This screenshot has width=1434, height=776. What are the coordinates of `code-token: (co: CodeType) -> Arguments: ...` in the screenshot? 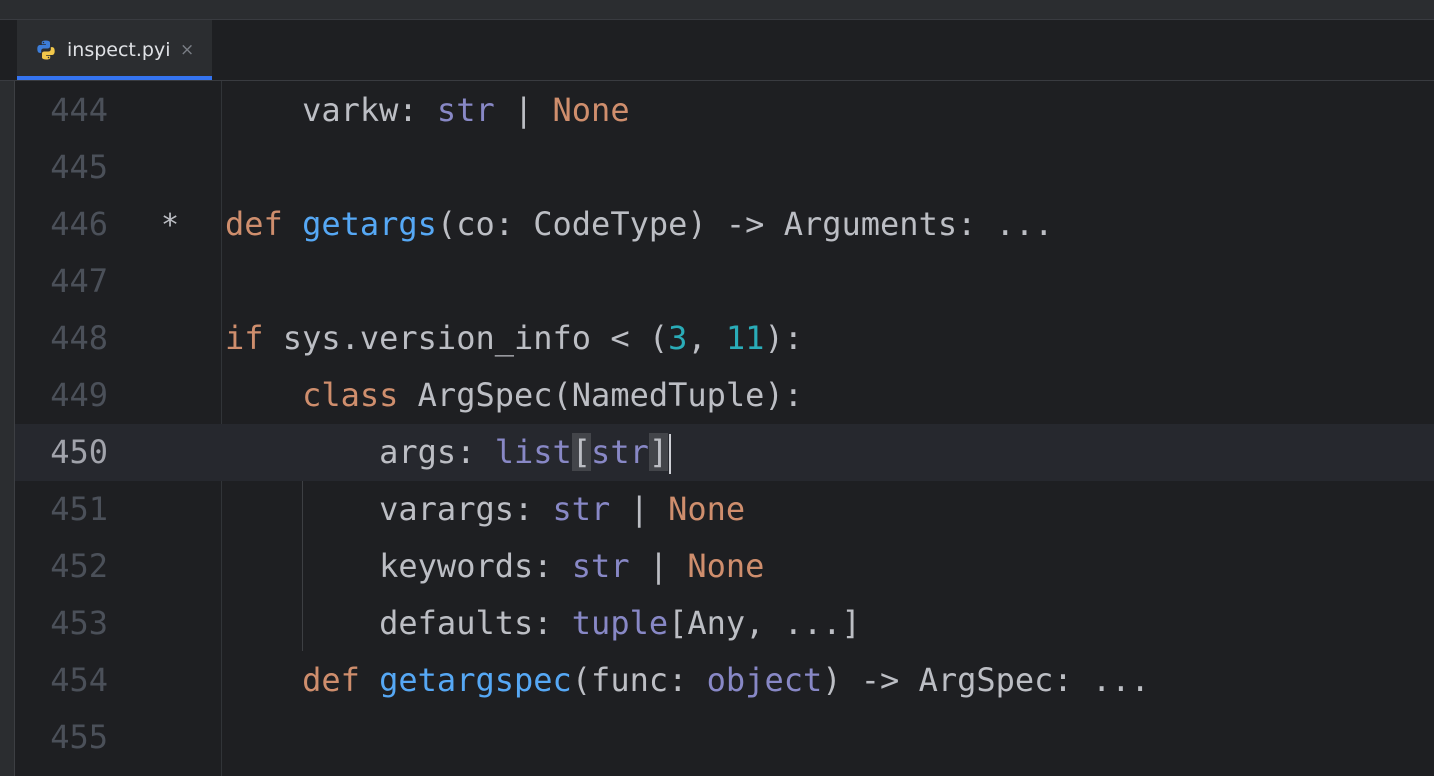 It's located at (745, 224).